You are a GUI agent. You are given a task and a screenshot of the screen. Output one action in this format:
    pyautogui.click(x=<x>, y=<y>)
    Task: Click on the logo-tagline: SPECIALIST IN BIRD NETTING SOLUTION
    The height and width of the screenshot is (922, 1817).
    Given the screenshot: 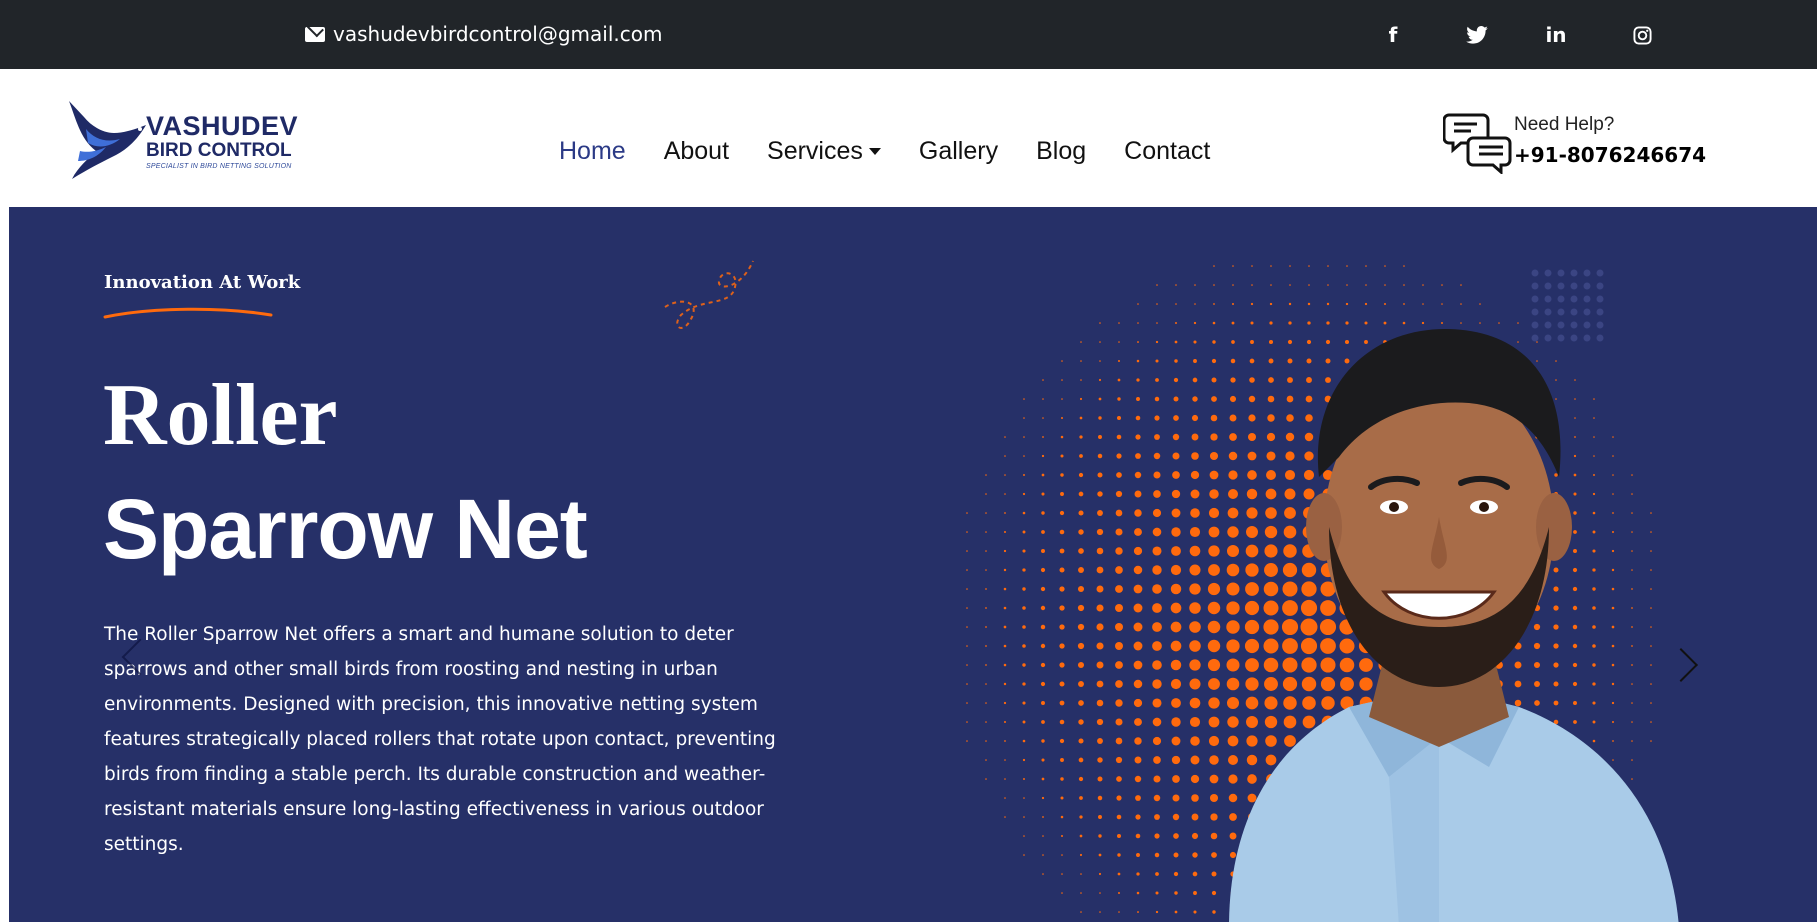 What is the action you would take?
    pyautogui.click(x=219, y=166)
    